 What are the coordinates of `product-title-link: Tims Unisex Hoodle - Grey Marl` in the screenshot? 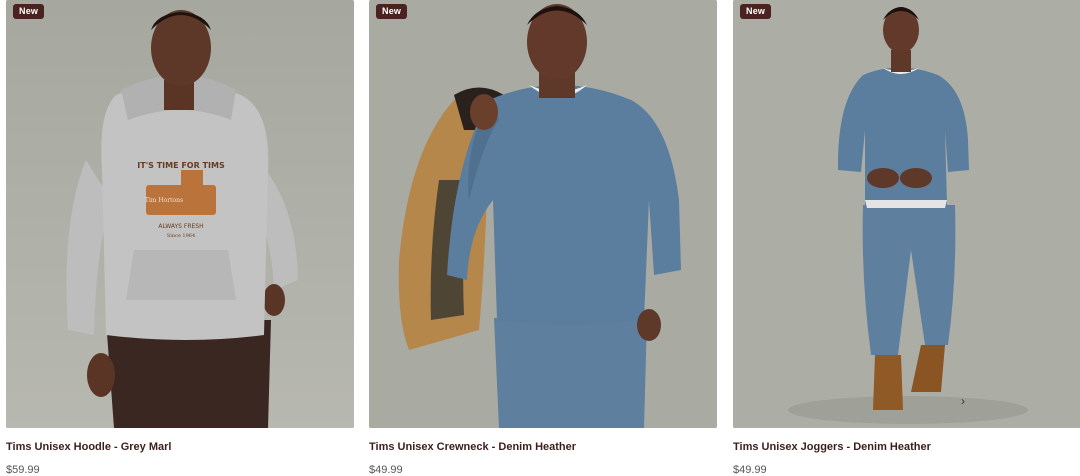 It's located at (180, 447).